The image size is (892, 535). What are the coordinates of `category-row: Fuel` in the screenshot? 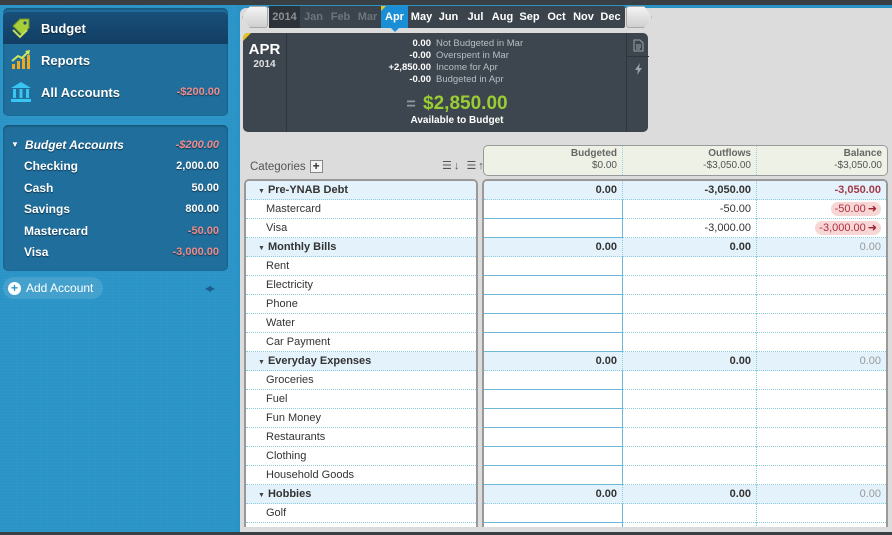 It's located at (361, 399).